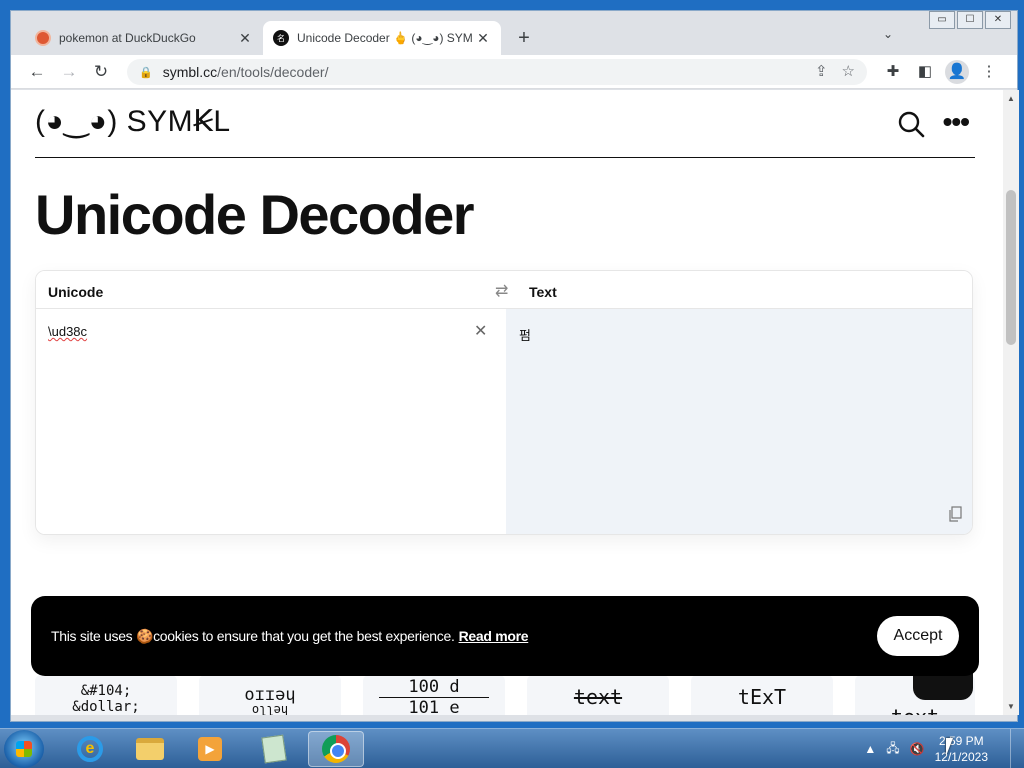 This screenshot has height=768, width=1024. Describe the element at coordinates (505, 124) in the screenshot. I see `site-header: (◕‿◕) SYMꞢL •••` at that location.